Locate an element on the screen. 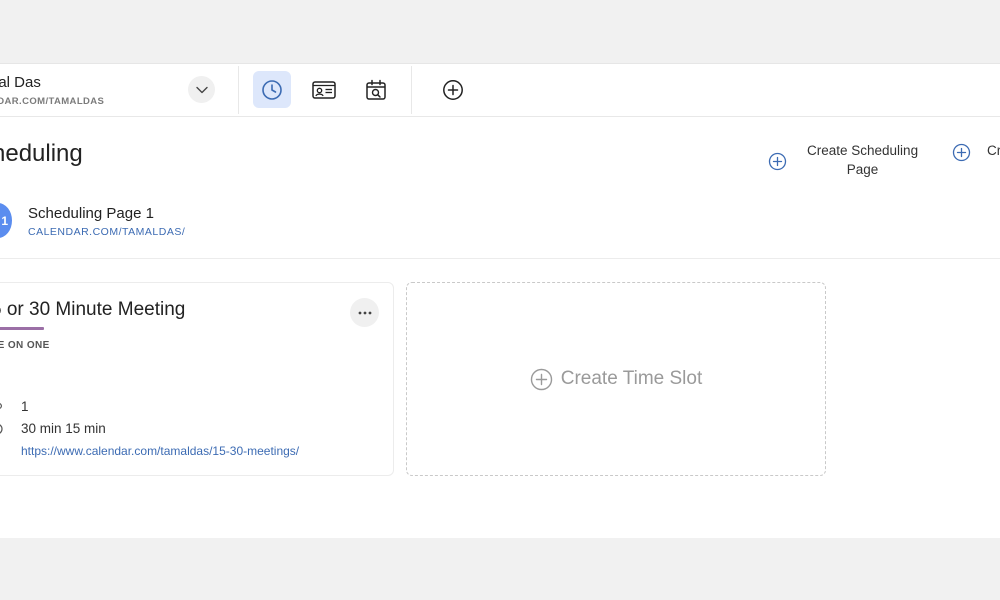  create-scheduling-page-label: Create Scheduling Page is located at coordinates (863, 160).